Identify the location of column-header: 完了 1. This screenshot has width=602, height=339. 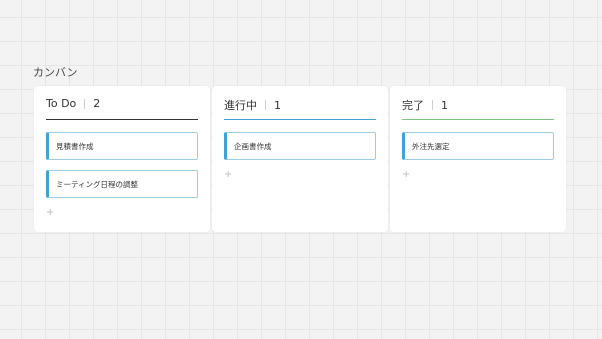
(425, 105).